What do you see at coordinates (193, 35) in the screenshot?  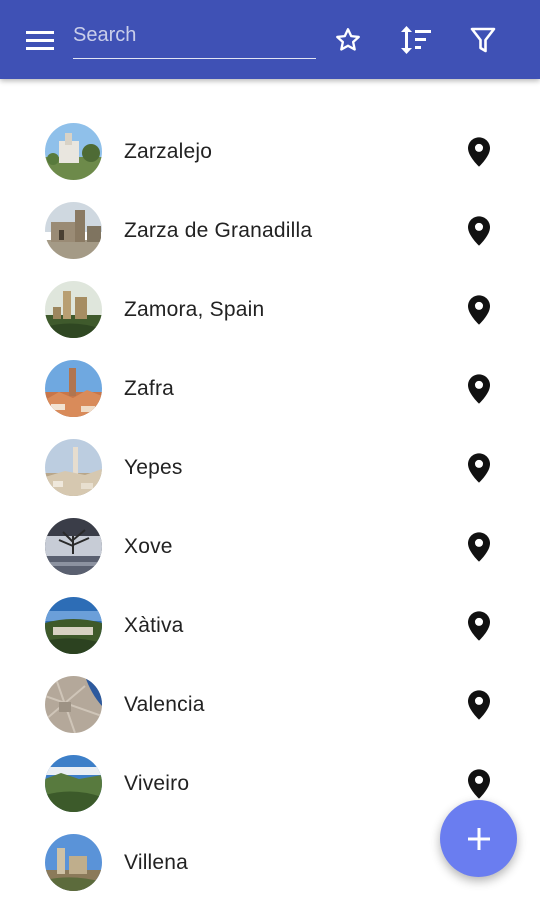 I see `search-input` at bounding box center [193, 35].